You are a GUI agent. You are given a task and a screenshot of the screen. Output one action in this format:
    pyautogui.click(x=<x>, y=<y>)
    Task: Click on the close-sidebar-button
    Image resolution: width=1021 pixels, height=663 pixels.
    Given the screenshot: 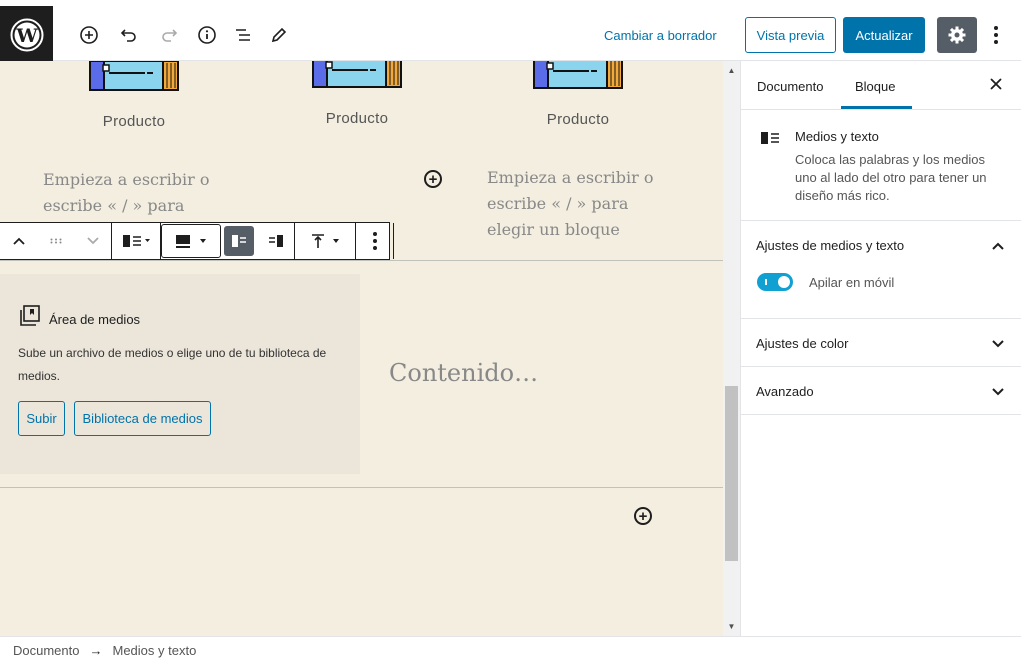 What is the action you would take?
    pyautogui.click(x=996, y=86)
    